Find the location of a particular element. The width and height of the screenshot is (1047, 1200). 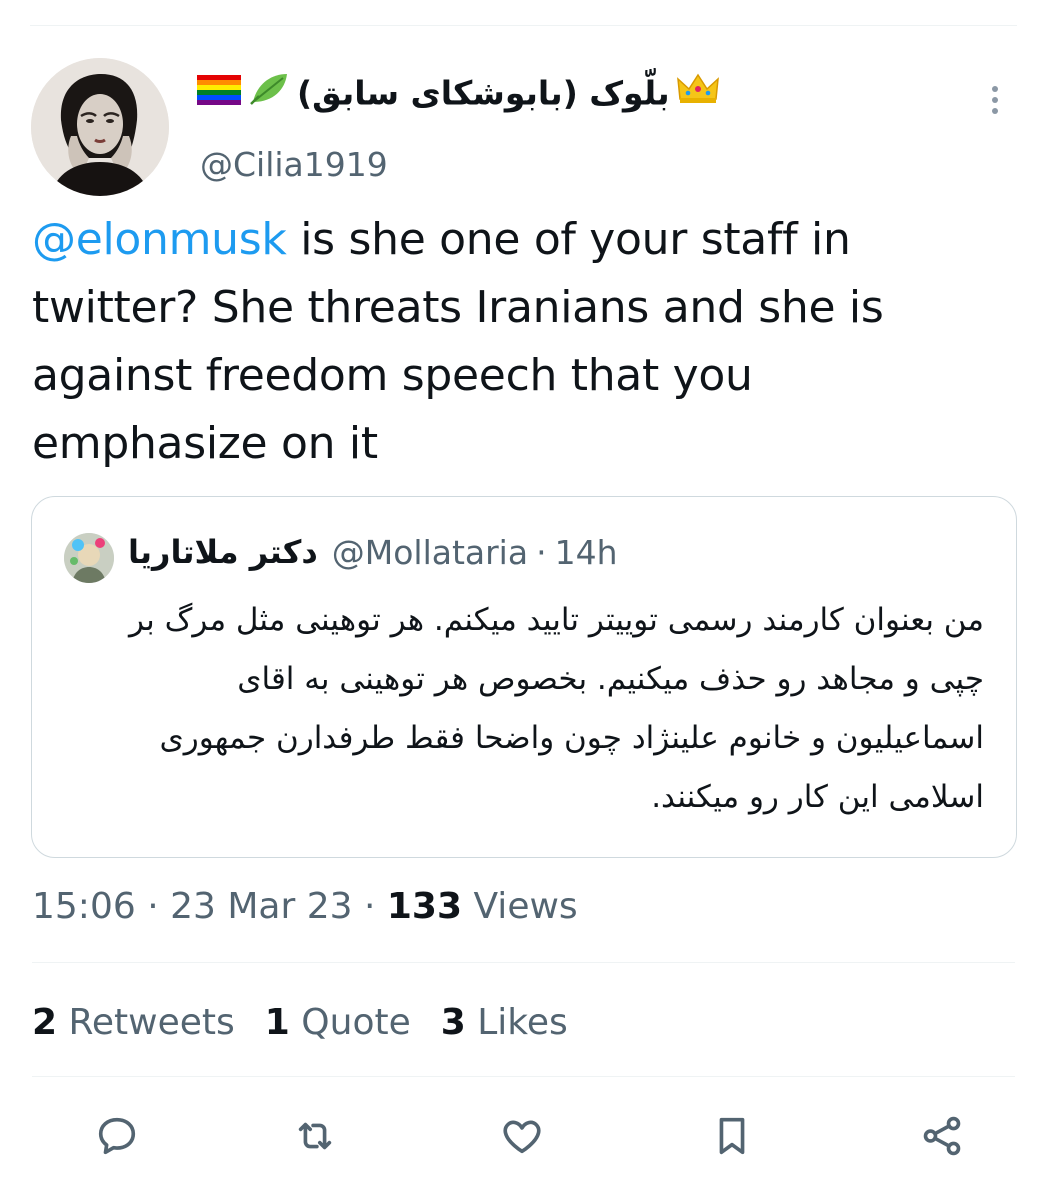

reply-button is located at coordinates (117, 1136).